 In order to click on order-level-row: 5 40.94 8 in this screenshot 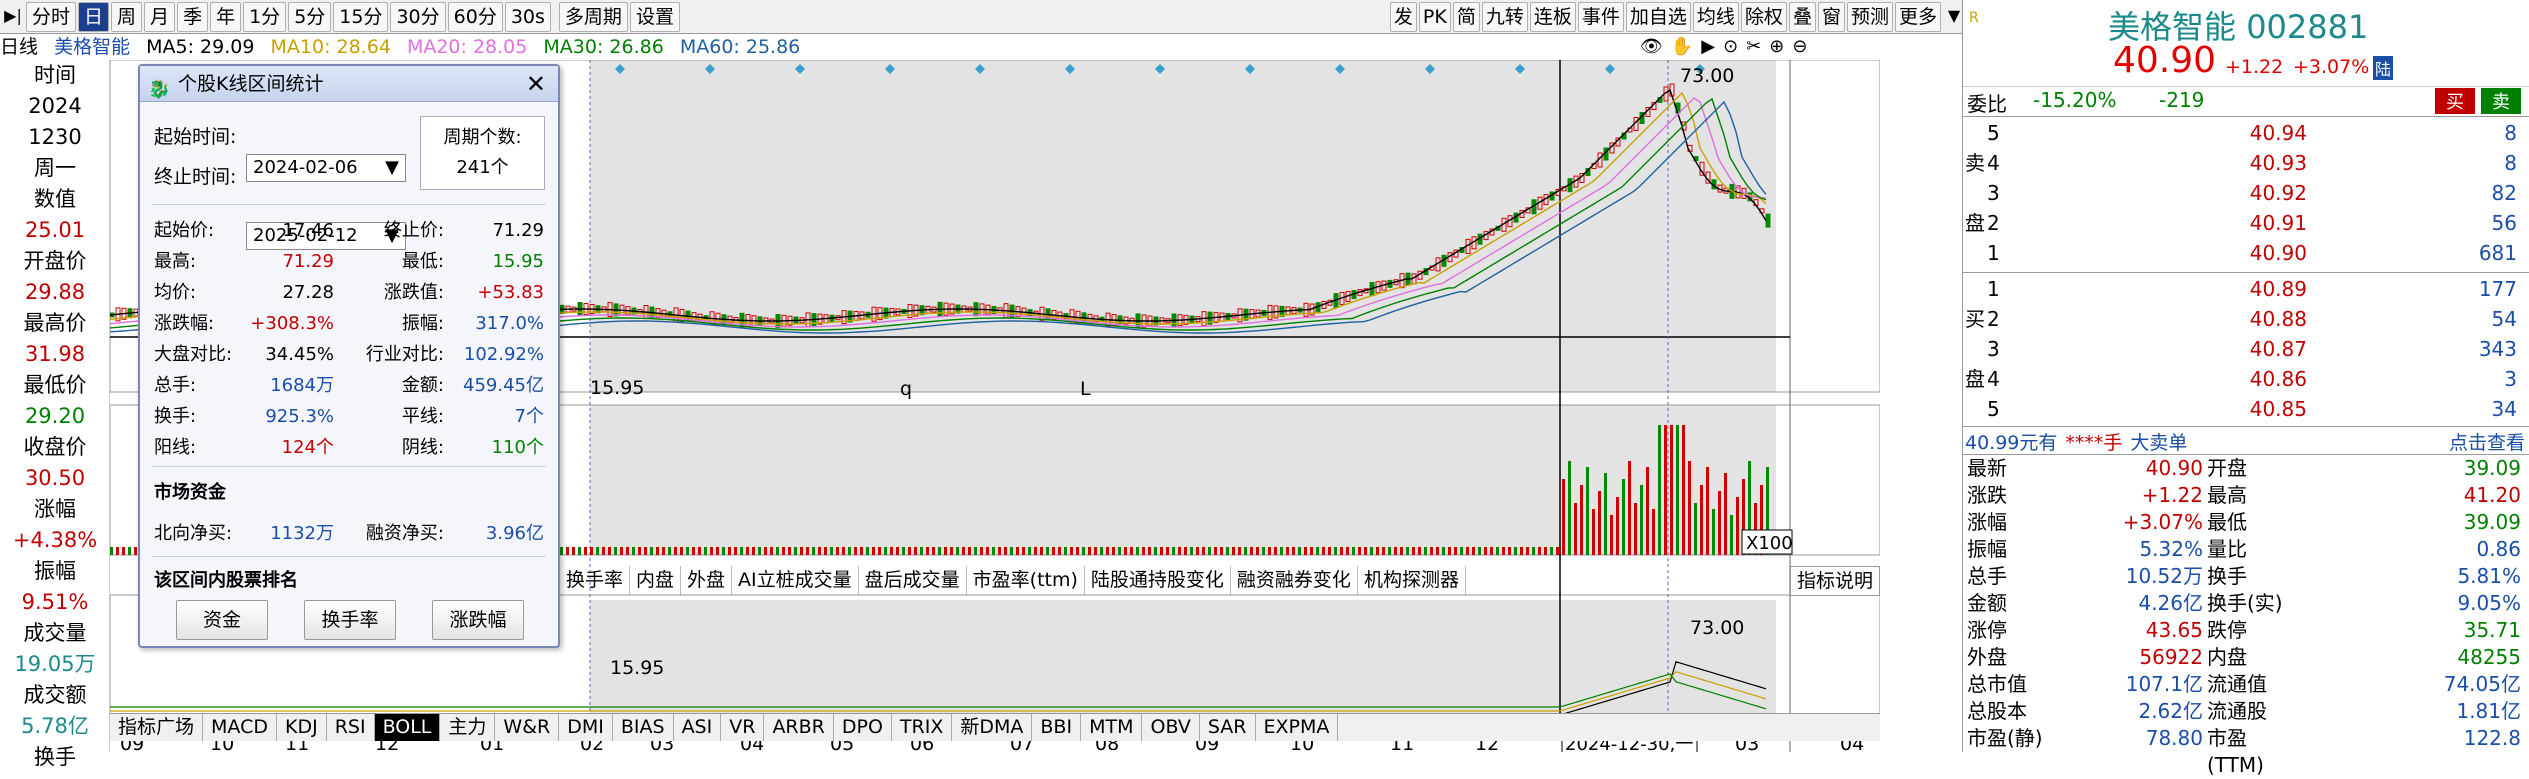, I will do `click(2246, 133)`.